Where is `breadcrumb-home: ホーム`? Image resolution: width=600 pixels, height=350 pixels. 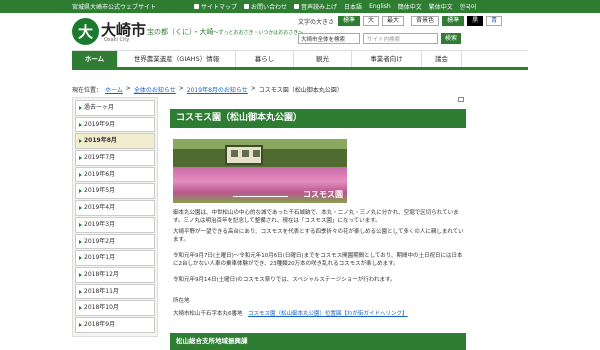
breadcrumb-home: ホーム is located at coordinates (114, 89).